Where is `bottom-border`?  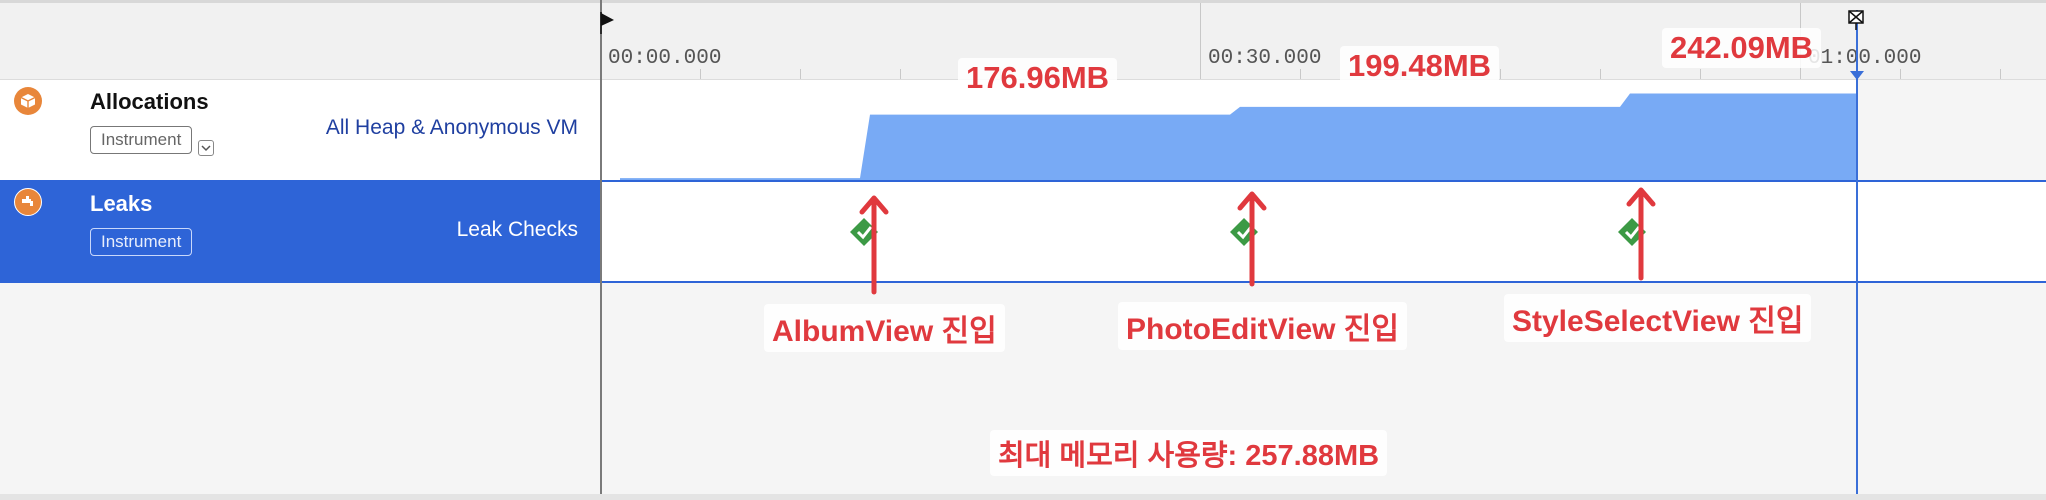 bottom-border is located at coordinates (1023, 497).